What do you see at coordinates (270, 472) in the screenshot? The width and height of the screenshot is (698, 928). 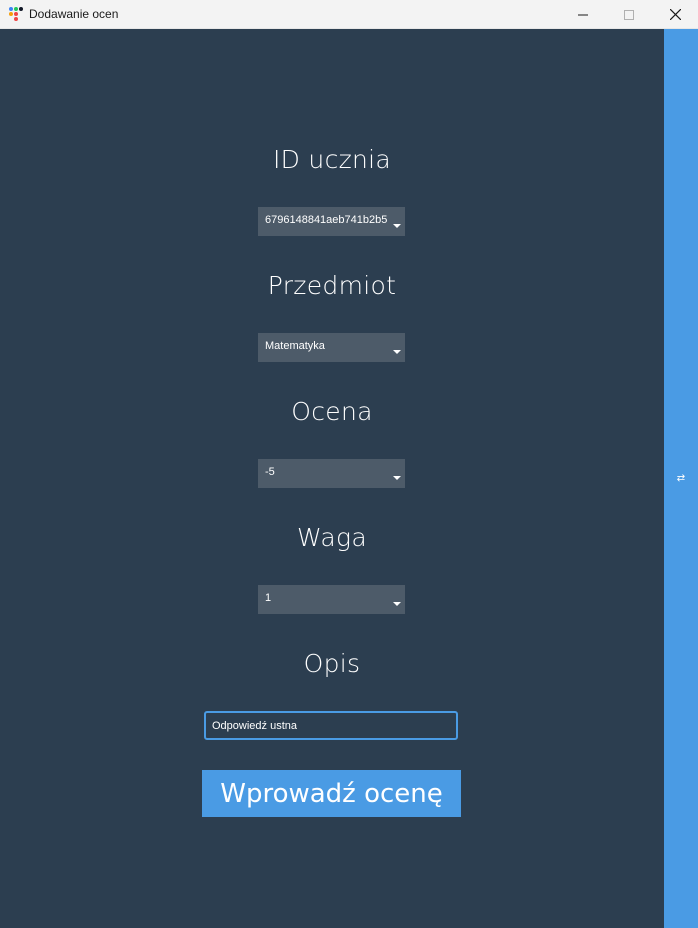 I see `grade-value: -5` at bounding box center [270, 472].